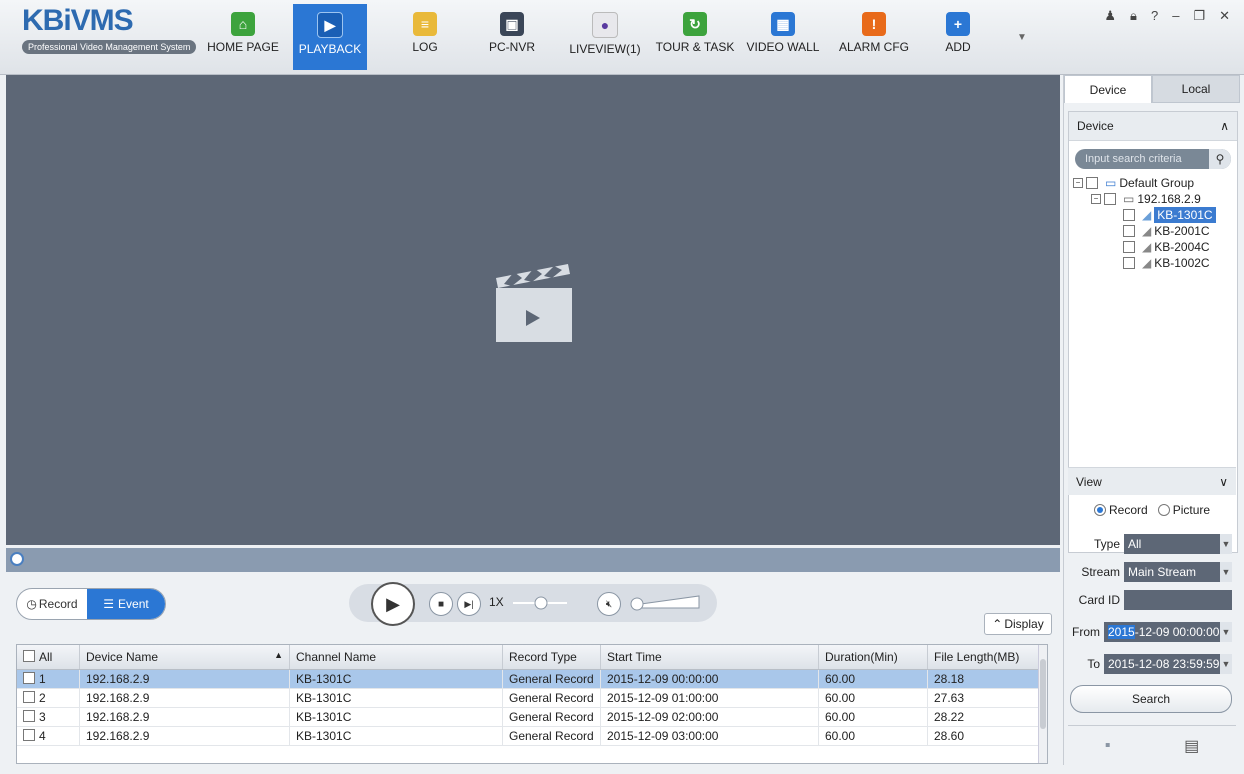  What do you see at coordinates (1022, 37) in the screenshot?
I see `nav-more-dropdown: ▼` at bounding box center [1022, 37].